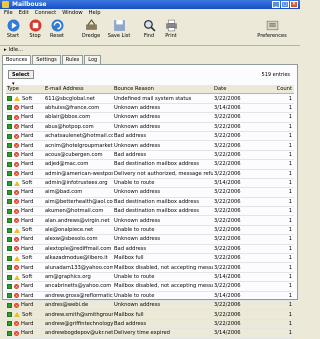 This screenshot has width=320, height=339. What do you see at coordinates (130, 136) in the screenshot?
I see `cell-reason: Bad address` at bounding box center [130, 136].